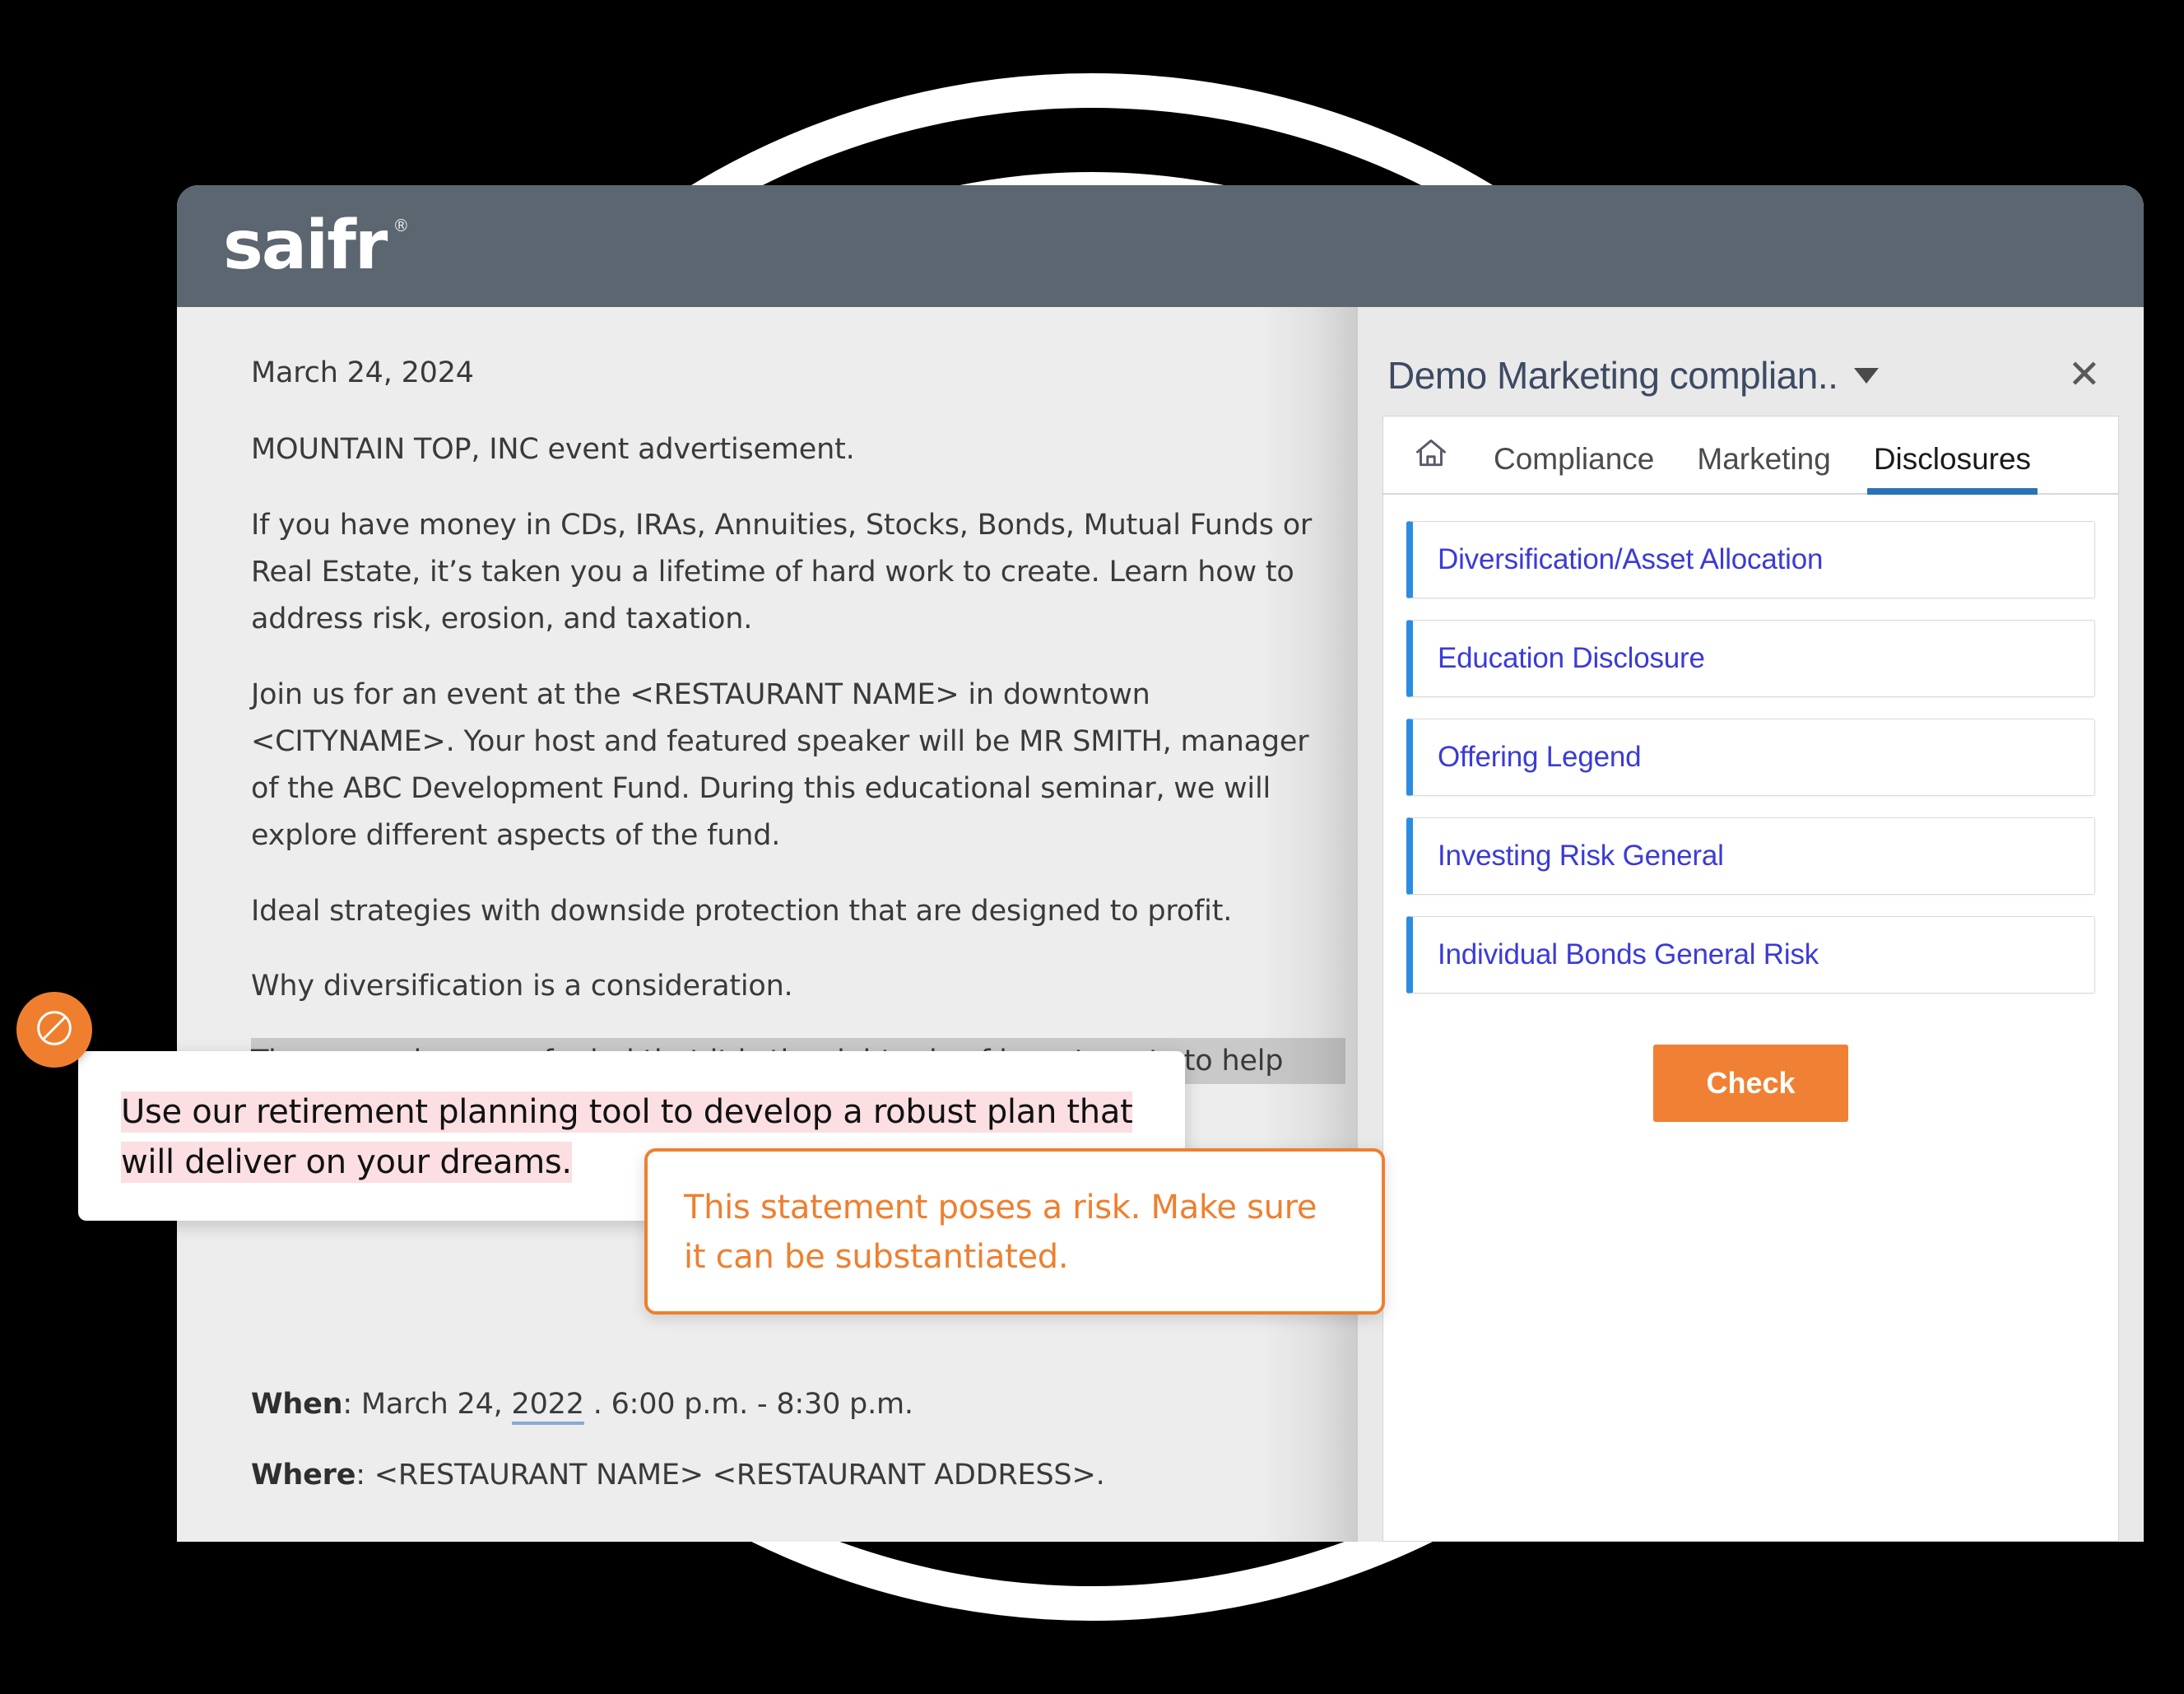 The width and height of the screenshot is (2184, 1694). I want to click on prohibited-icon, so click(54, 1030).